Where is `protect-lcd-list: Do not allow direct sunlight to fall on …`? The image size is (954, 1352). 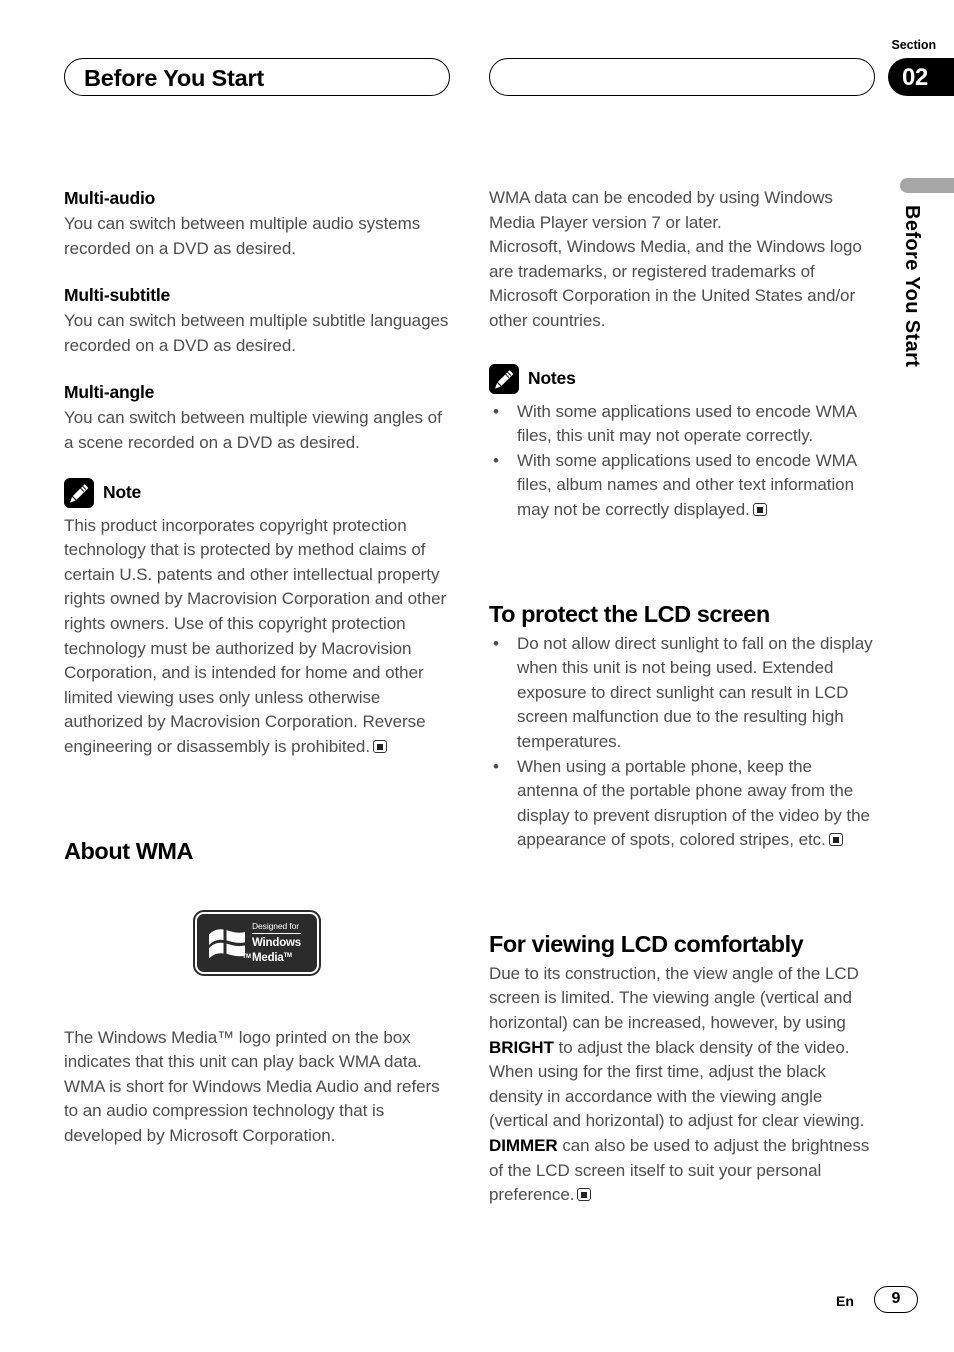
protect-lcd-list: Do not allow direct sunlight to fall on … is located at coordinates (682, 742).